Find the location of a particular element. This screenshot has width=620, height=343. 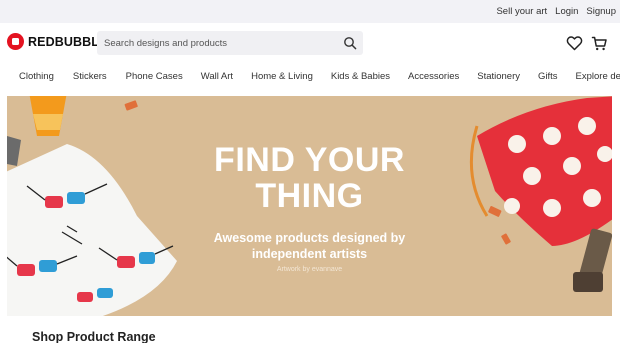

cart-icon is located at coordinates (599, 43).